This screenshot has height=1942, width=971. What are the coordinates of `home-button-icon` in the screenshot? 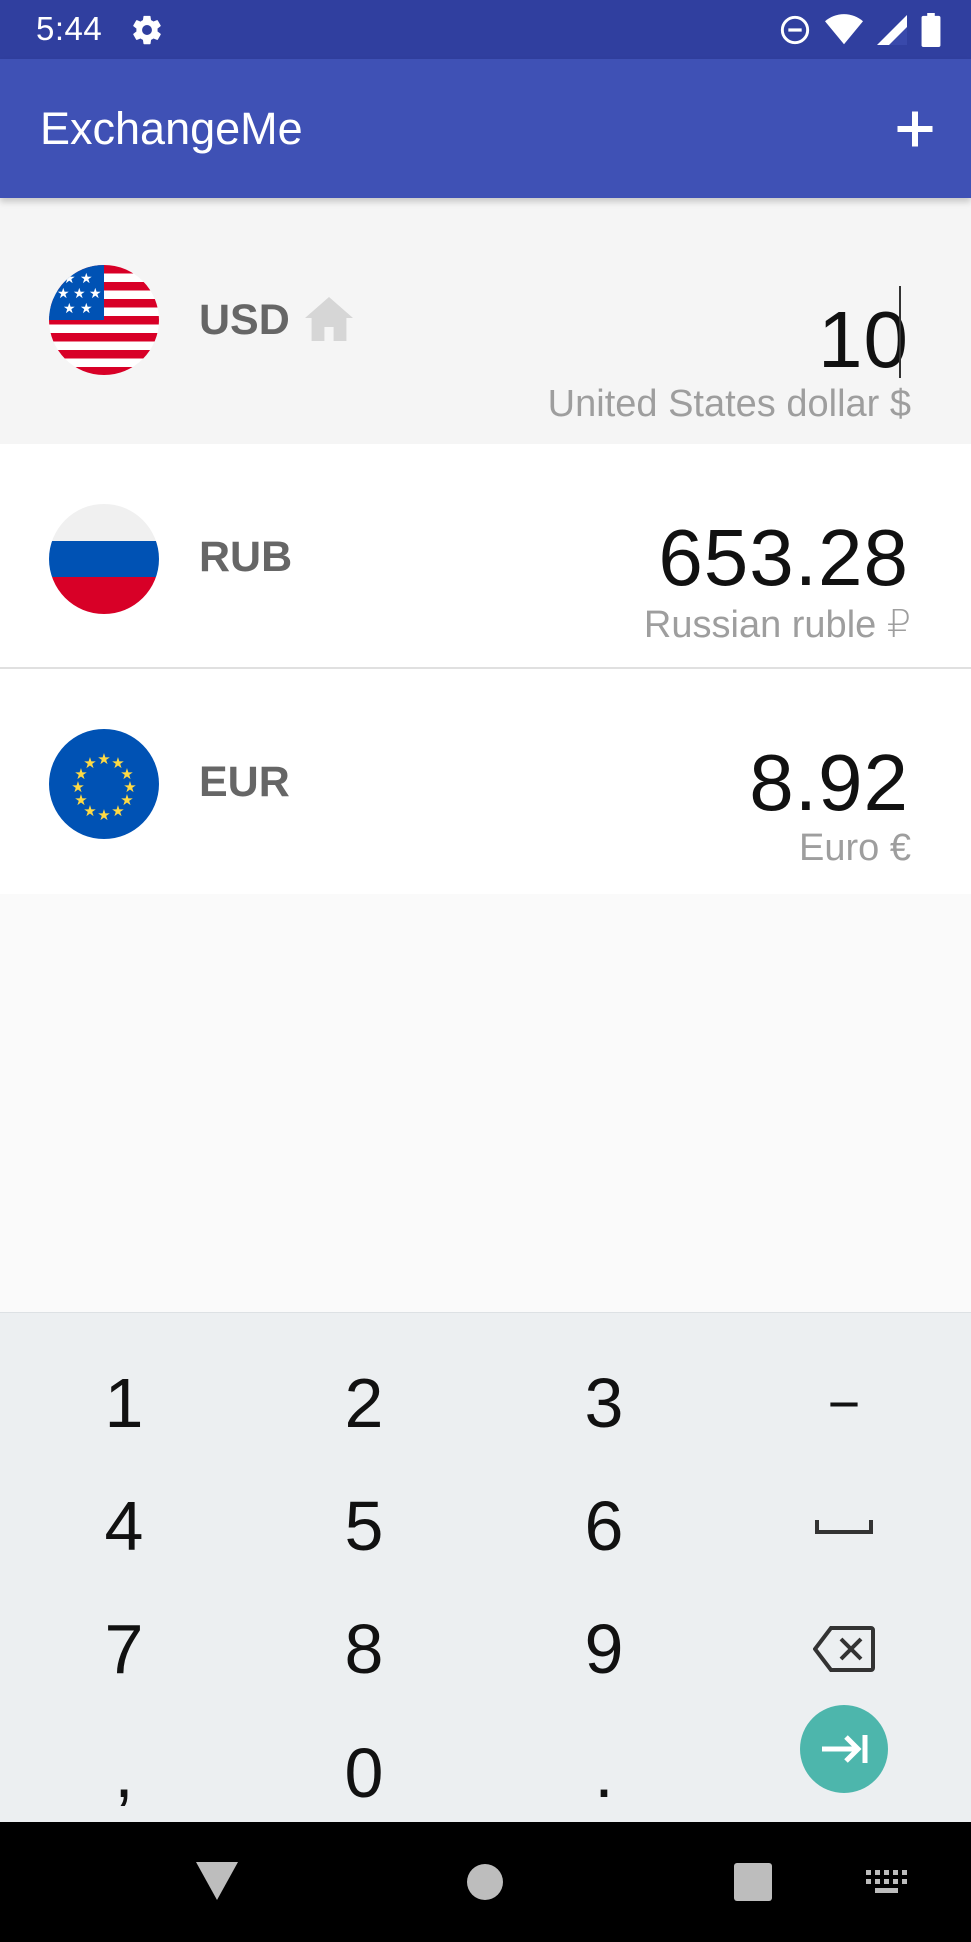 It's located at (485, 1882).